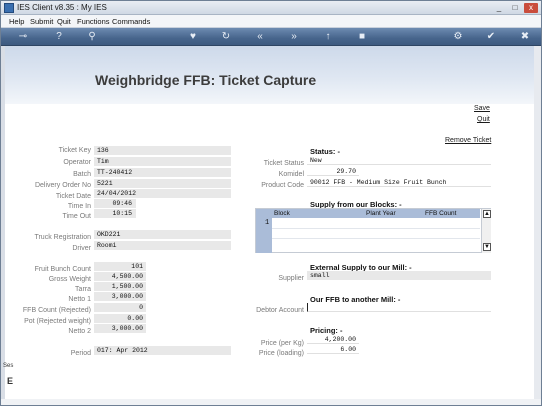  Describe the element at coordinates (83, 289) in the screenshot. I see `tarra-label: Tarra` at that location.